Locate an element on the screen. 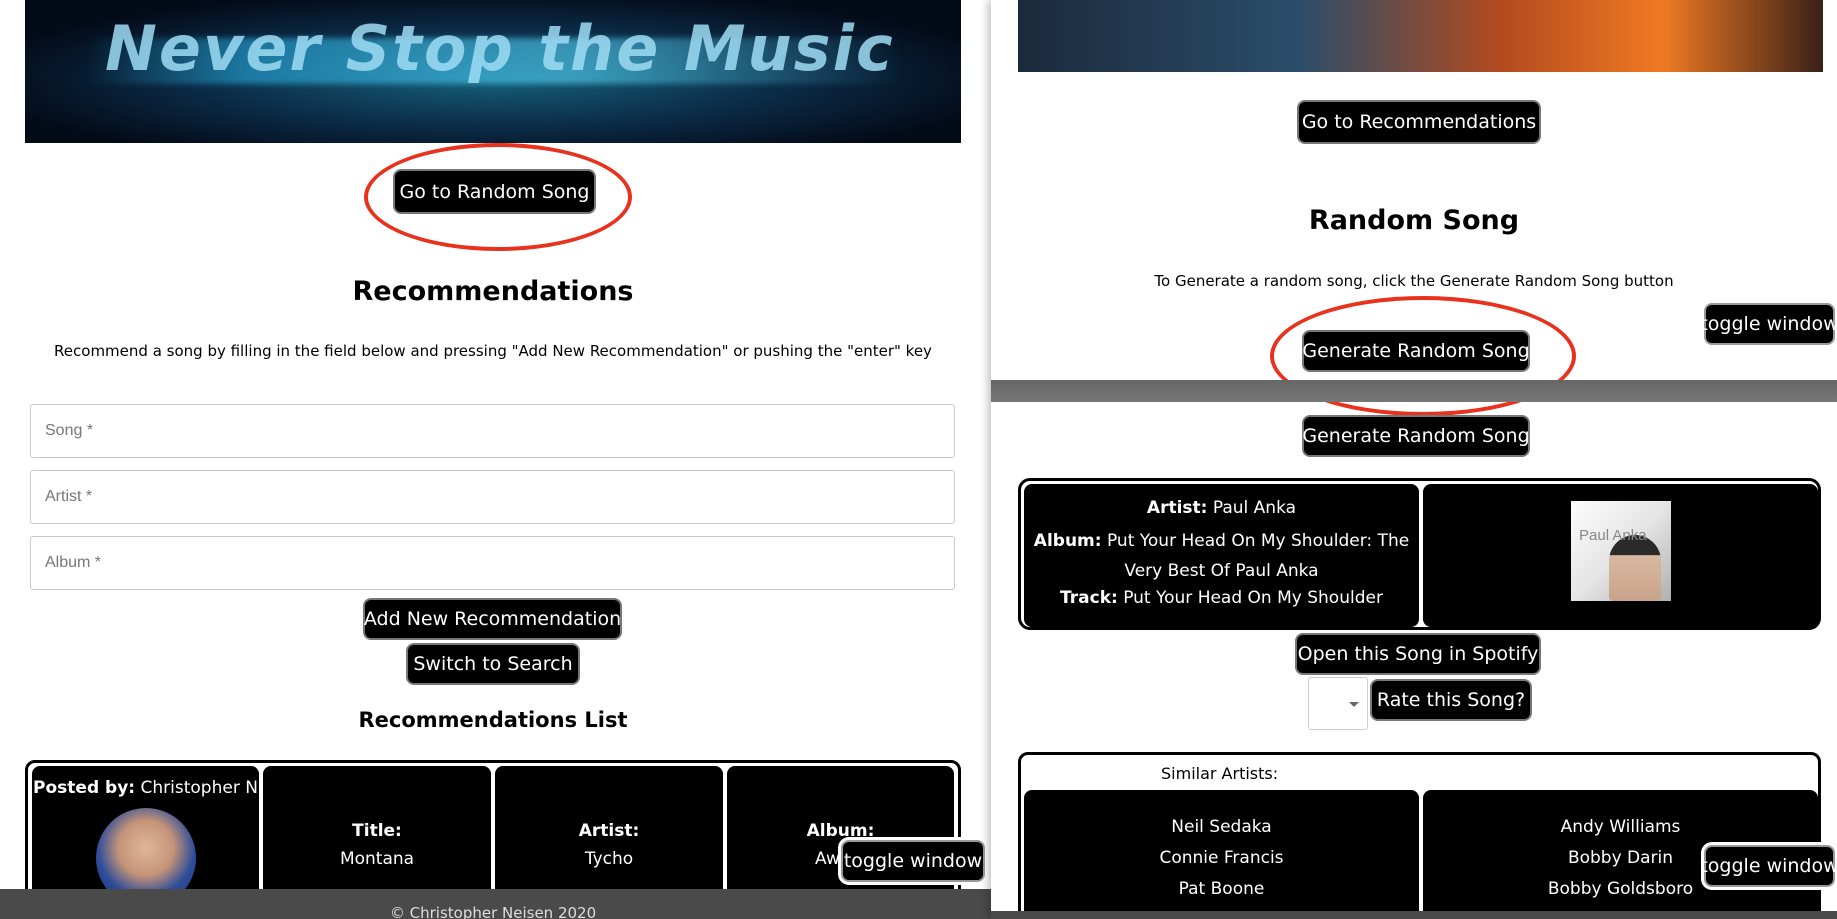  site-banner: Never Stop the Music is located at coordinates (493, 71).